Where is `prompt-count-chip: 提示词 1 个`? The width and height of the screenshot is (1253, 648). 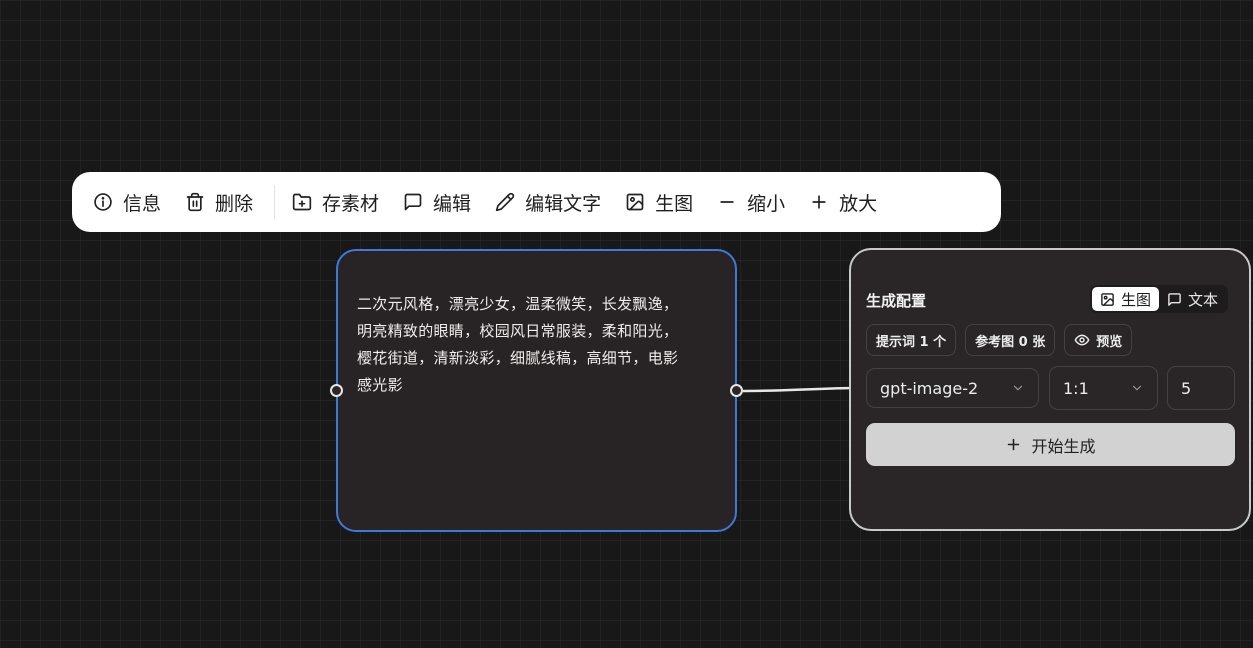 prompt-count-chip: 提示词 1 个 is located at coordinates (911, 340).